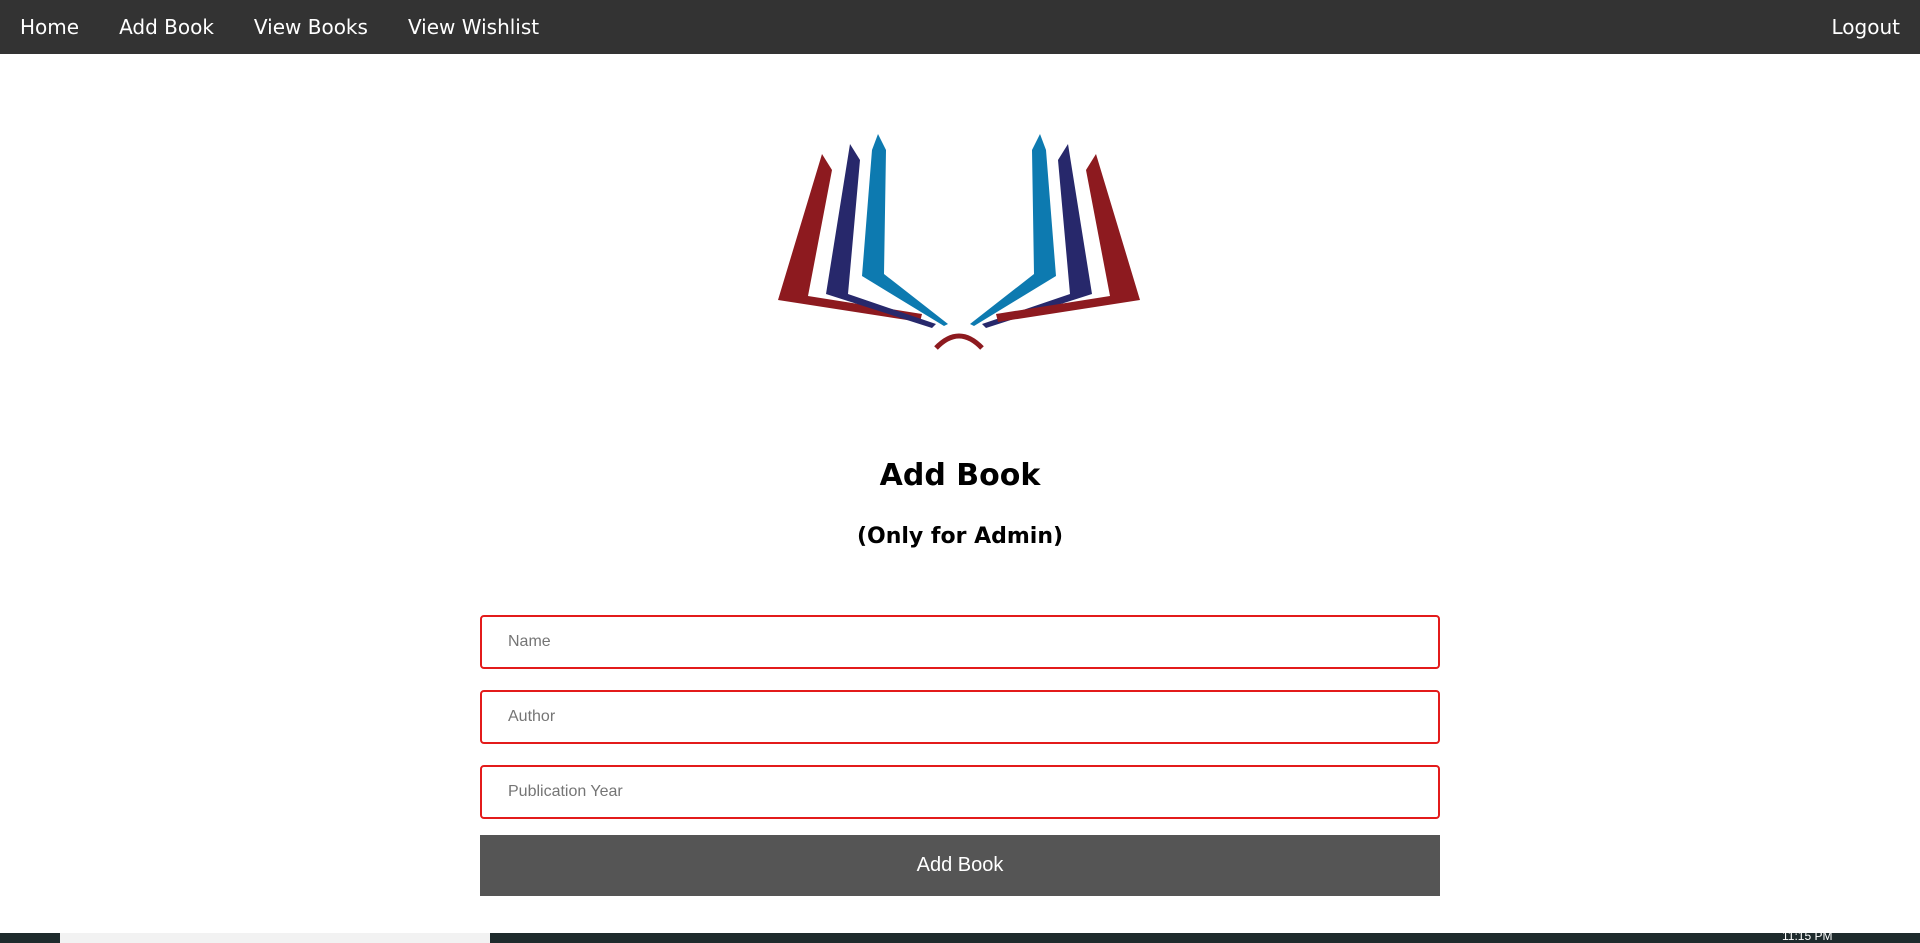 This screenshot has height=943, width=1920. Describe the element at coordinates (311, 27) in the screenshot. I see `nav-view-books-link: View Books` at that location.